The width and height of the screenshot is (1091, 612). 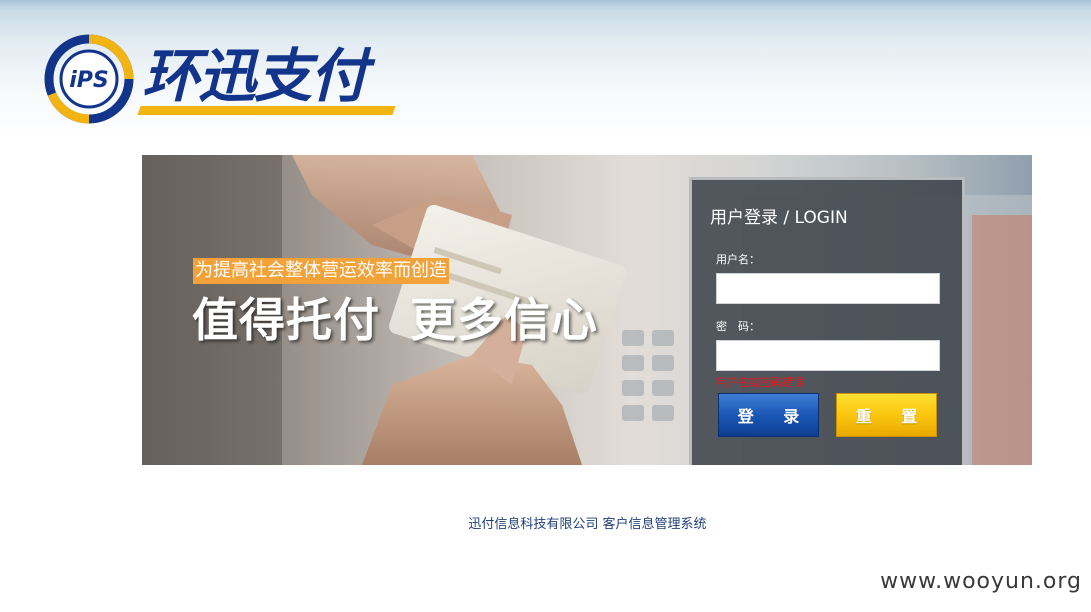 I want to click on login-error-message: 用户名或密码错误, so click(x=760, y=382).